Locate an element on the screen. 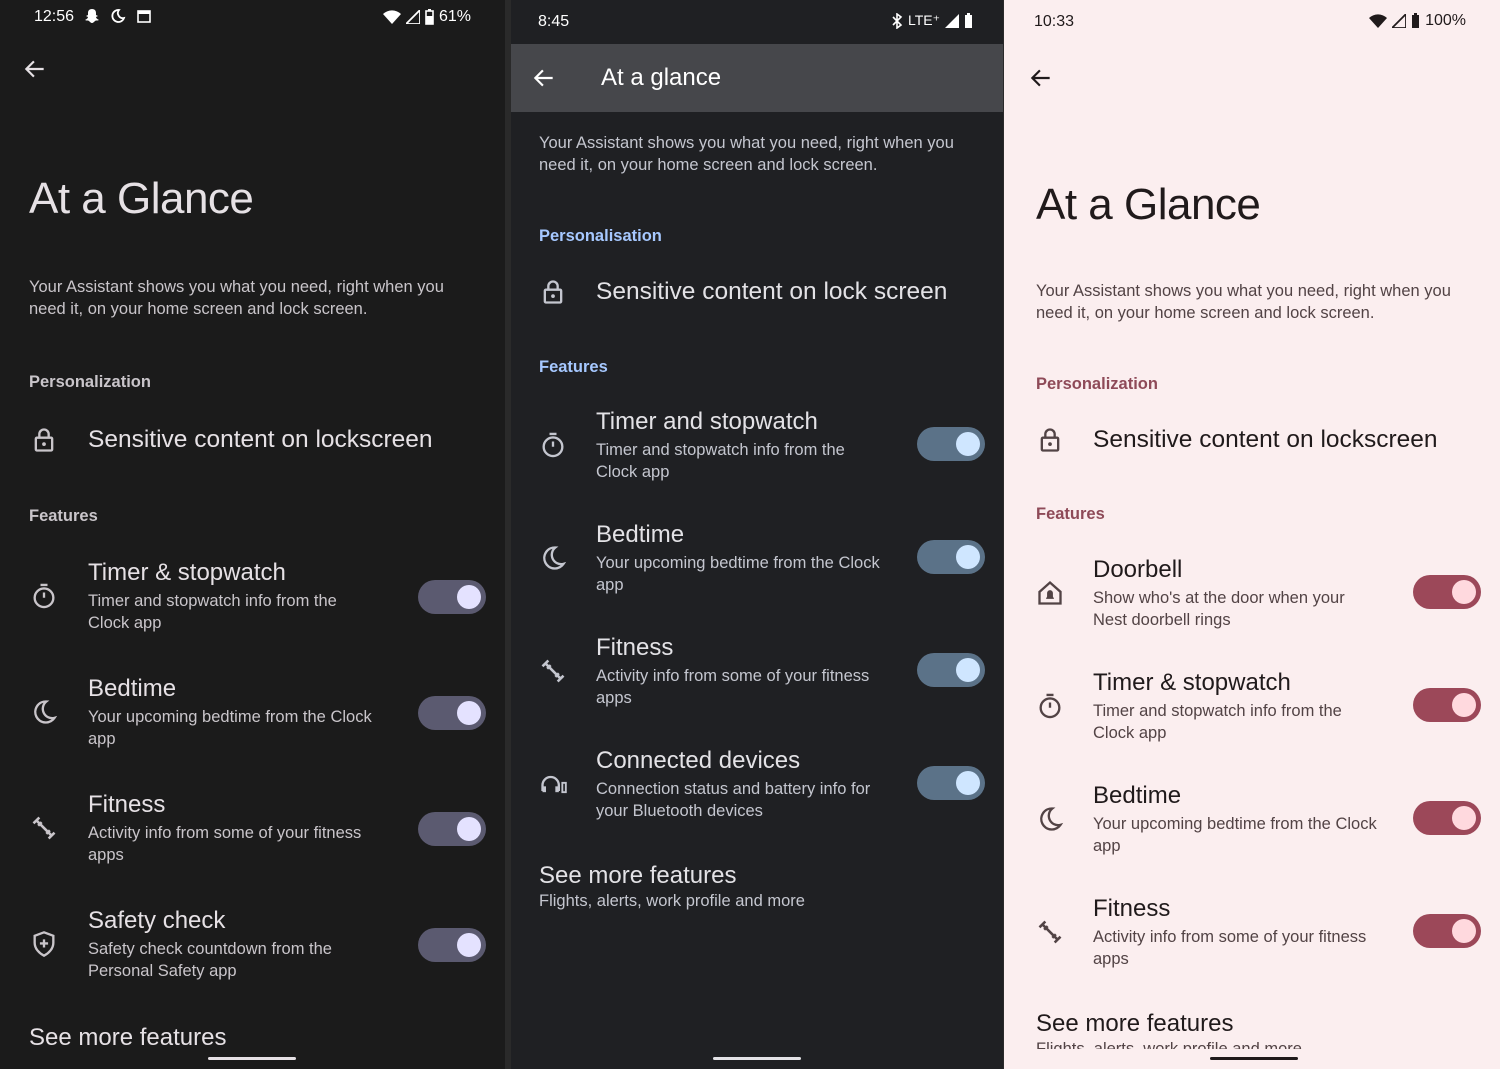  fitness-icon is located at coordinates (1050, 932).